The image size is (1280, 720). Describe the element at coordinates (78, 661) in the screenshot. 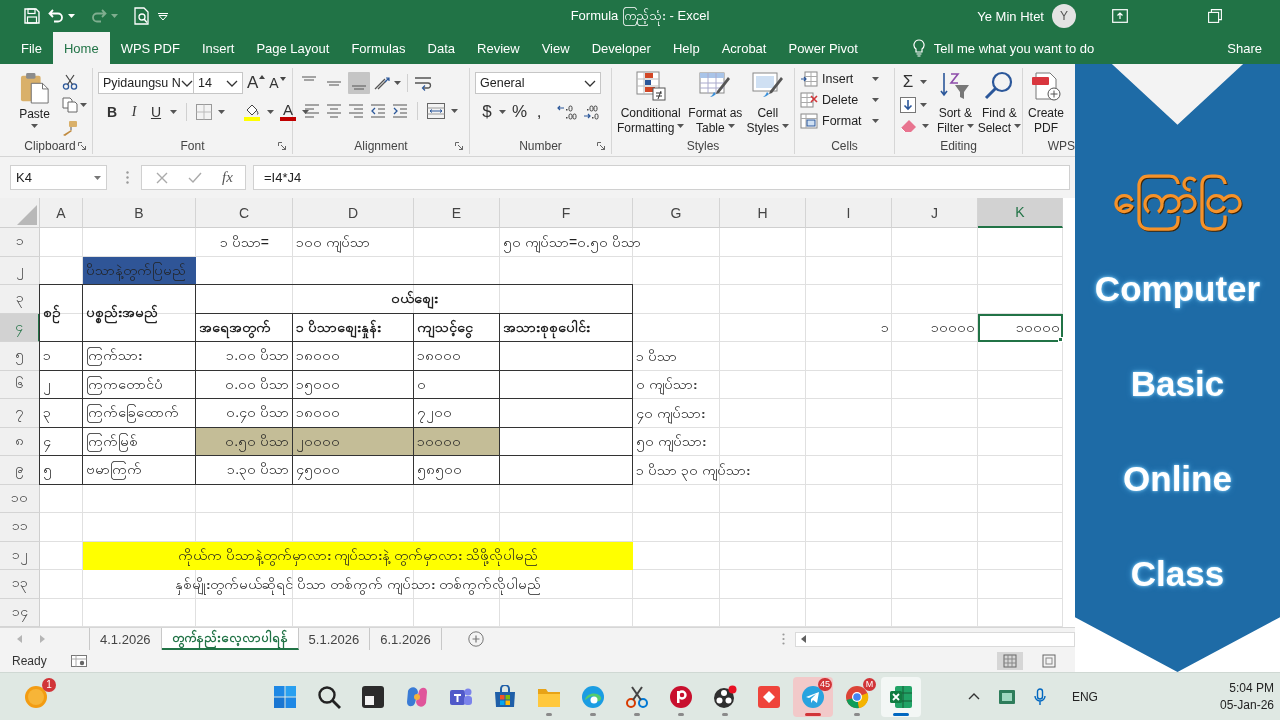

I see `macro-record-icon` at that location.